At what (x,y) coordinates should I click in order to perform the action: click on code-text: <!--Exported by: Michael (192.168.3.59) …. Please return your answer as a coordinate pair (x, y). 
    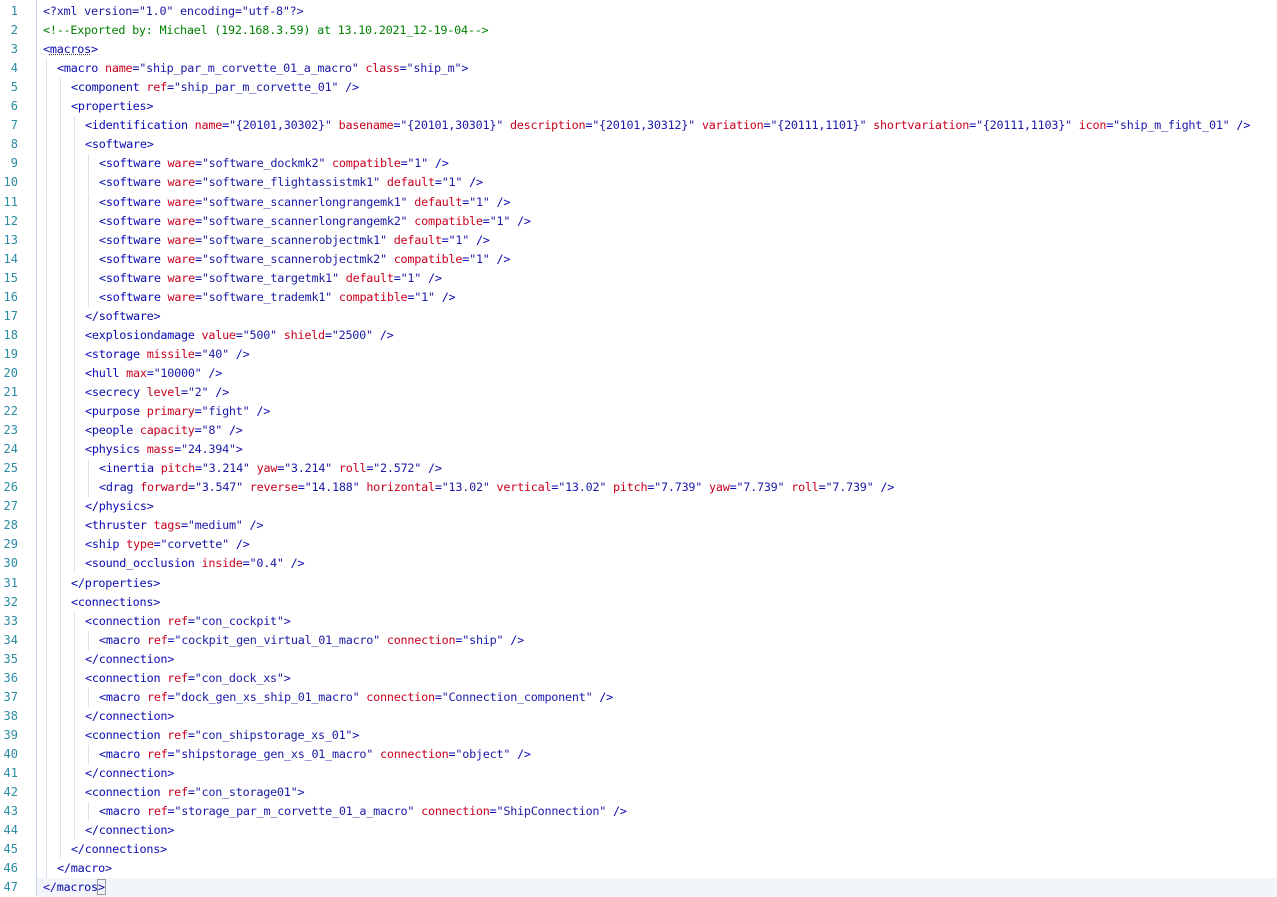
    Looking at the image, I should click on (266, 30).